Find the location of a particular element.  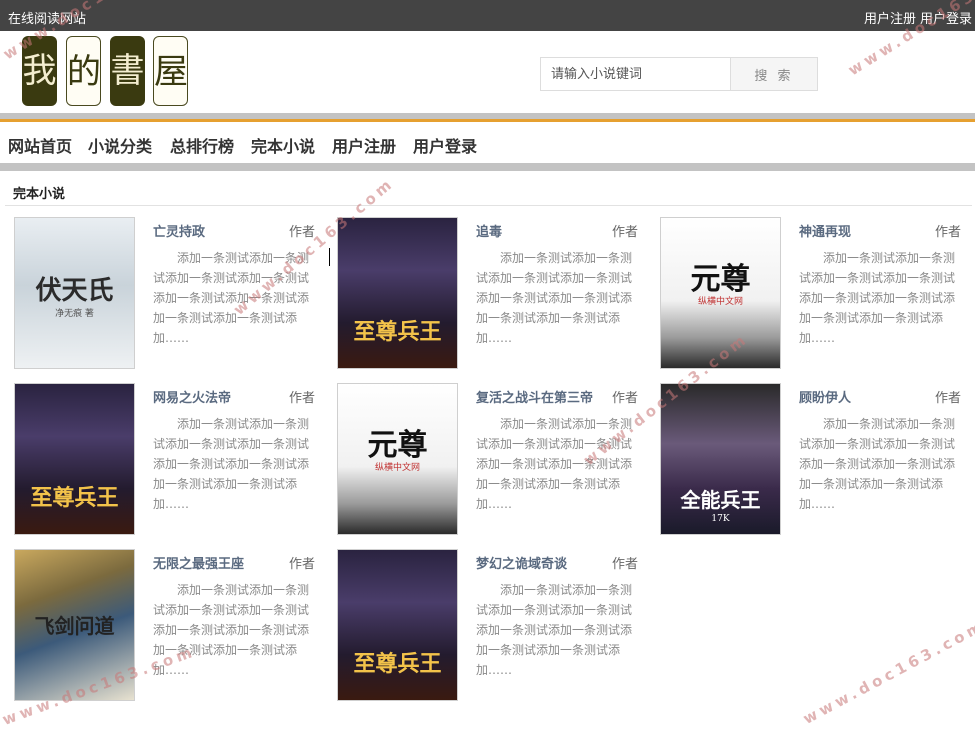

nav-ranking: 总排行榜 is located at coordinates (202, 145).